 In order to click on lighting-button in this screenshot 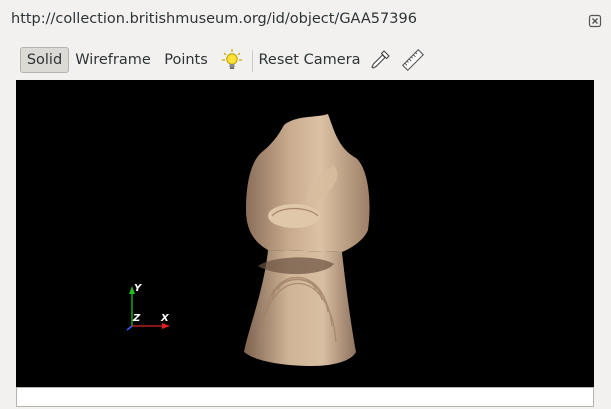, I will do `click(232, 60)`.